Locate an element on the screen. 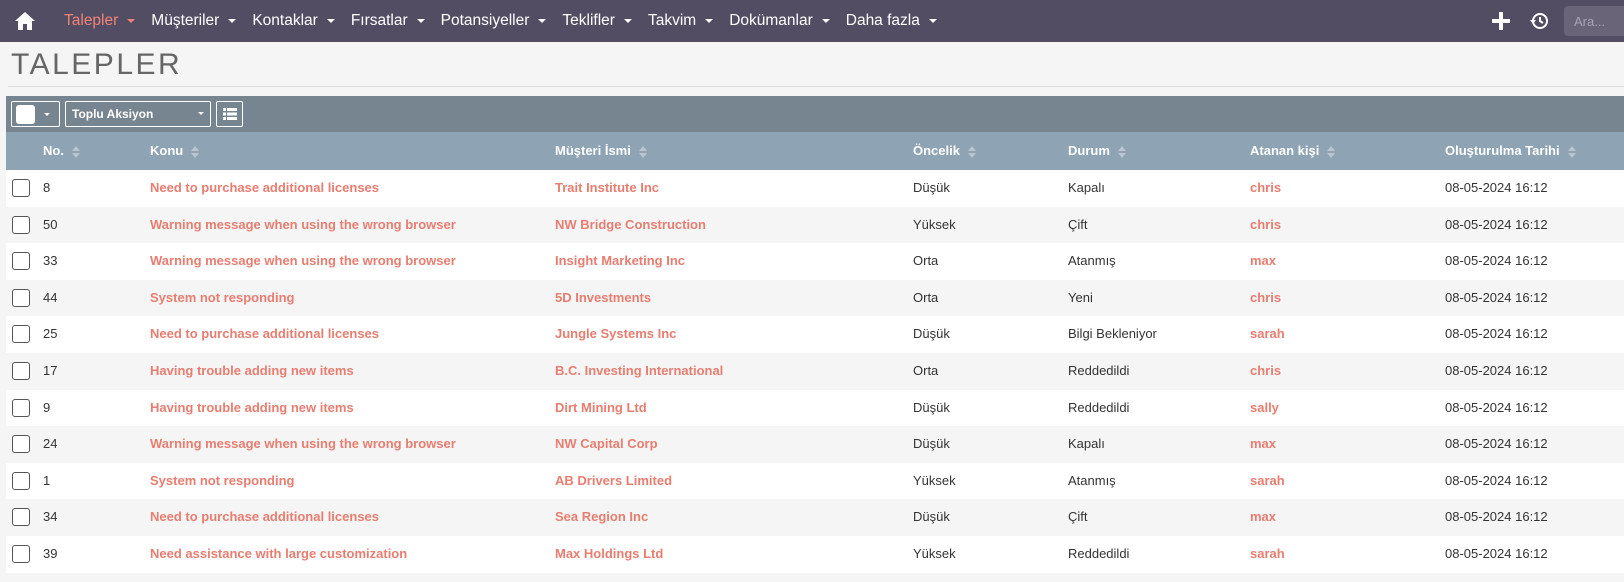 The width and height of the screenshot is (1624, 582). bulk-action-dropdown: Toplu Aksiyon is located at coordinates (138, 114).